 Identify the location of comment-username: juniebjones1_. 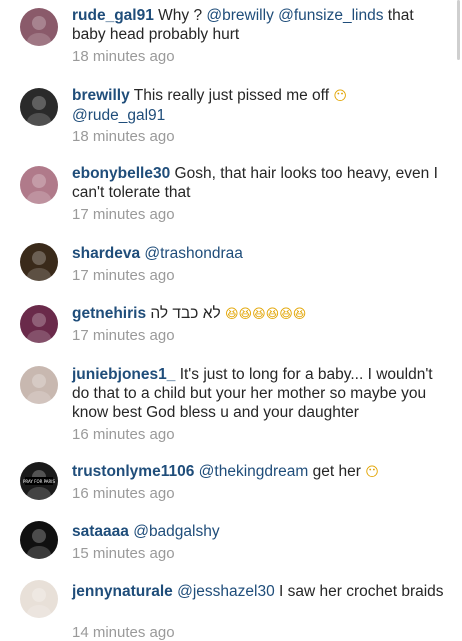
(123, 374).